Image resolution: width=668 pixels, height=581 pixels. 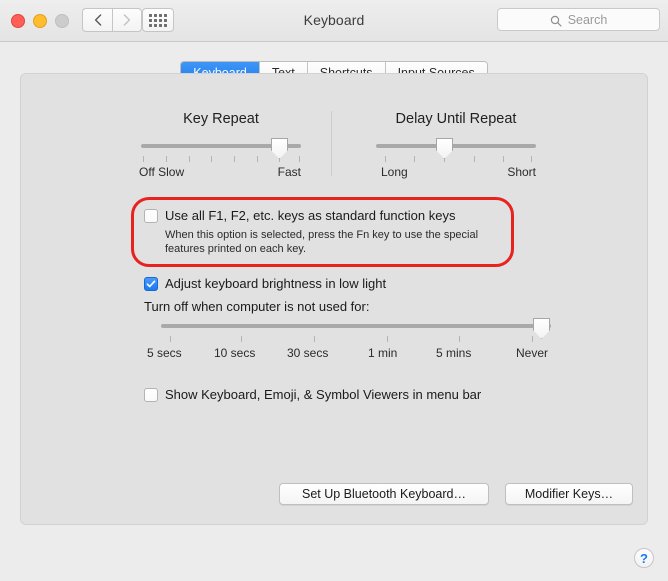 I want to click on show-viewers-checkbox, so click(x=151, y=395).